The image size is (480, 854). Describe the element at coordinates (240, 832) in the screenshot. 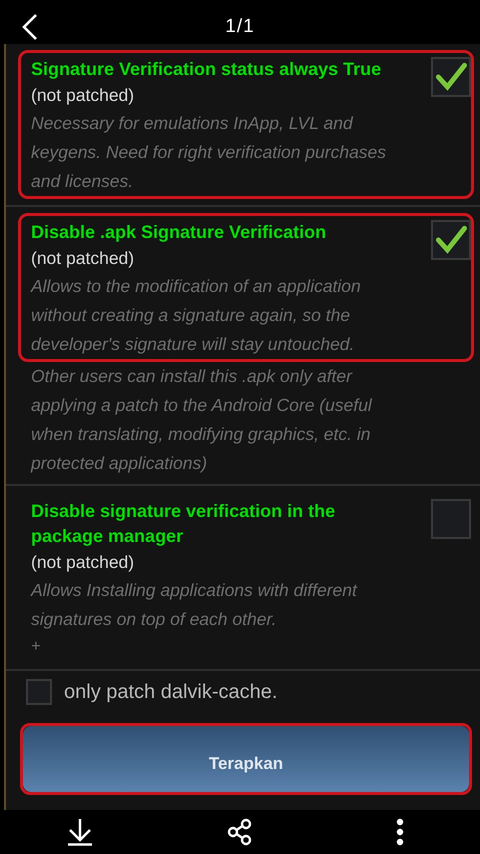

I see `share-icon` at that location.